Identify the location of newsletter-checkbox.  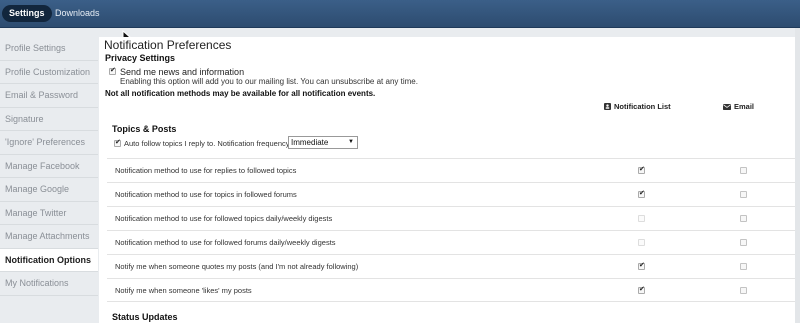
(112, 70).